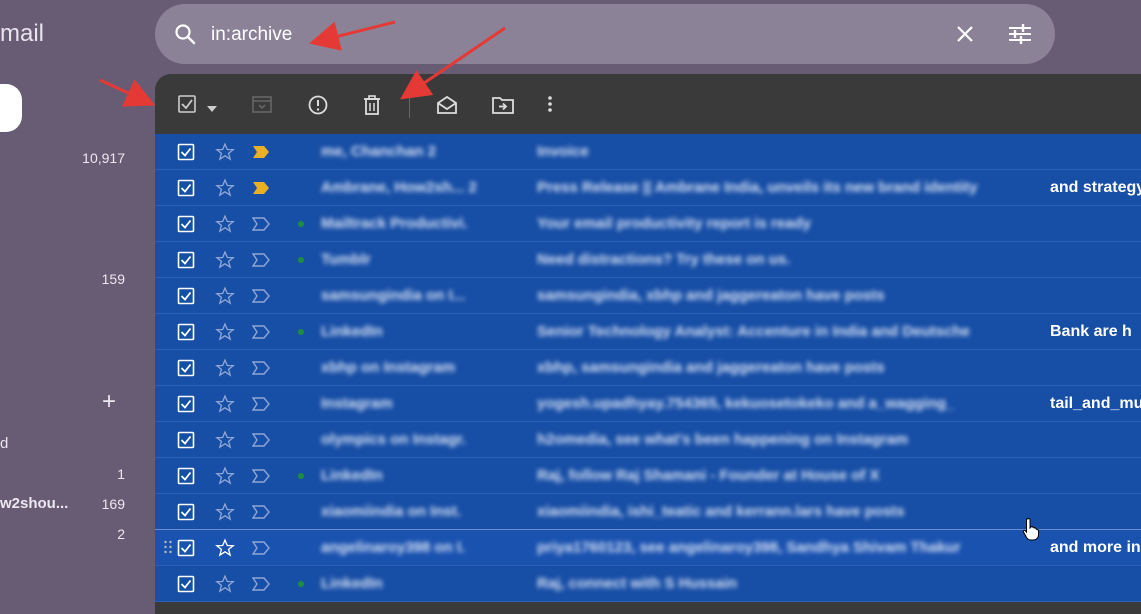  Describe the element at coordinates (1030, 529) in the screenshot. I see `hand-cursor-icon` at that location.